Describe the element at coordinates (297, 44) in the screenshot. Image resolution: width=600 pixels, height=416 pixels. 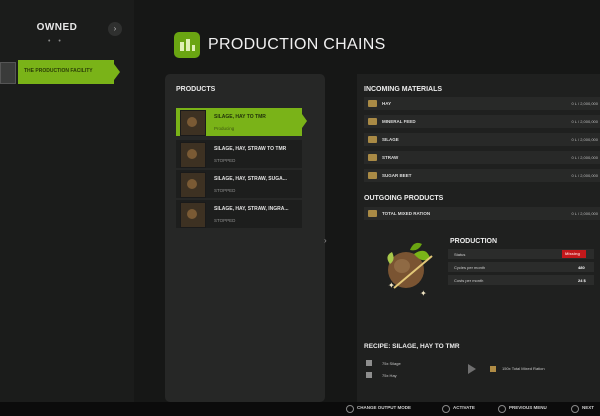
I see `page-title: PRODUCTION CHAINS` at that location.